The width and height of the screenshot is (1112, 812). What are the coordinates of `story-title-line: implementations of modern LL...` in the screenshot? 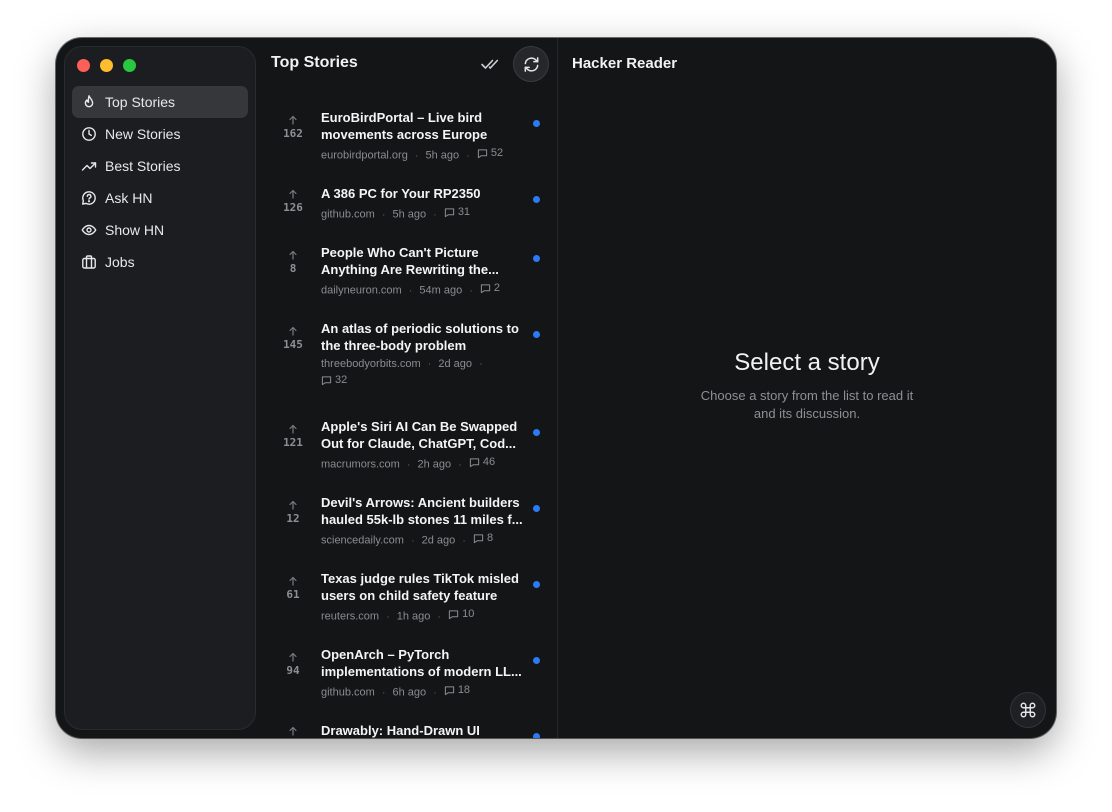 It's located at (421, 671).